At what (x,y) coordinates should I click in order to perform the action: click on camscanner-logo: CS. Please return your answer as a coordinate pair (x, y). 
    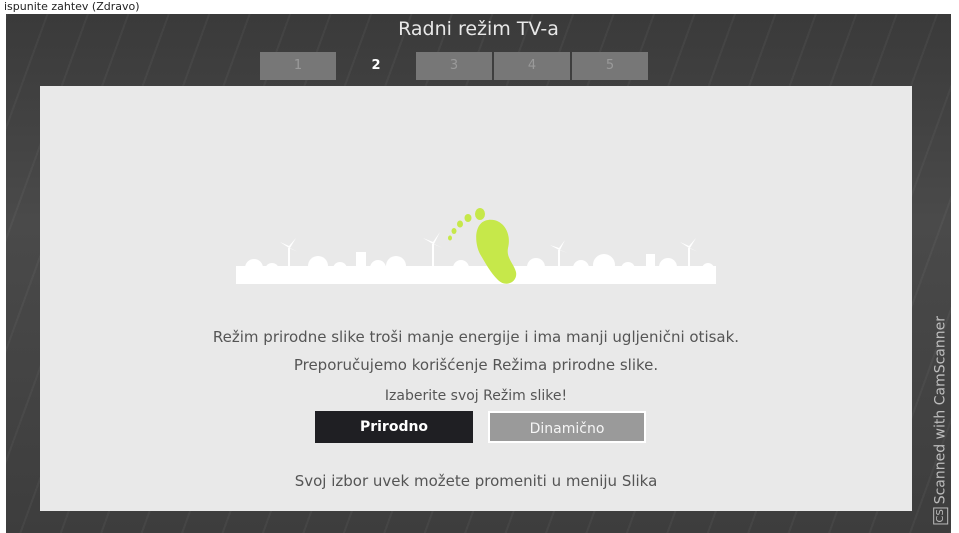
    Looking at the image, I should click on (940, 515).